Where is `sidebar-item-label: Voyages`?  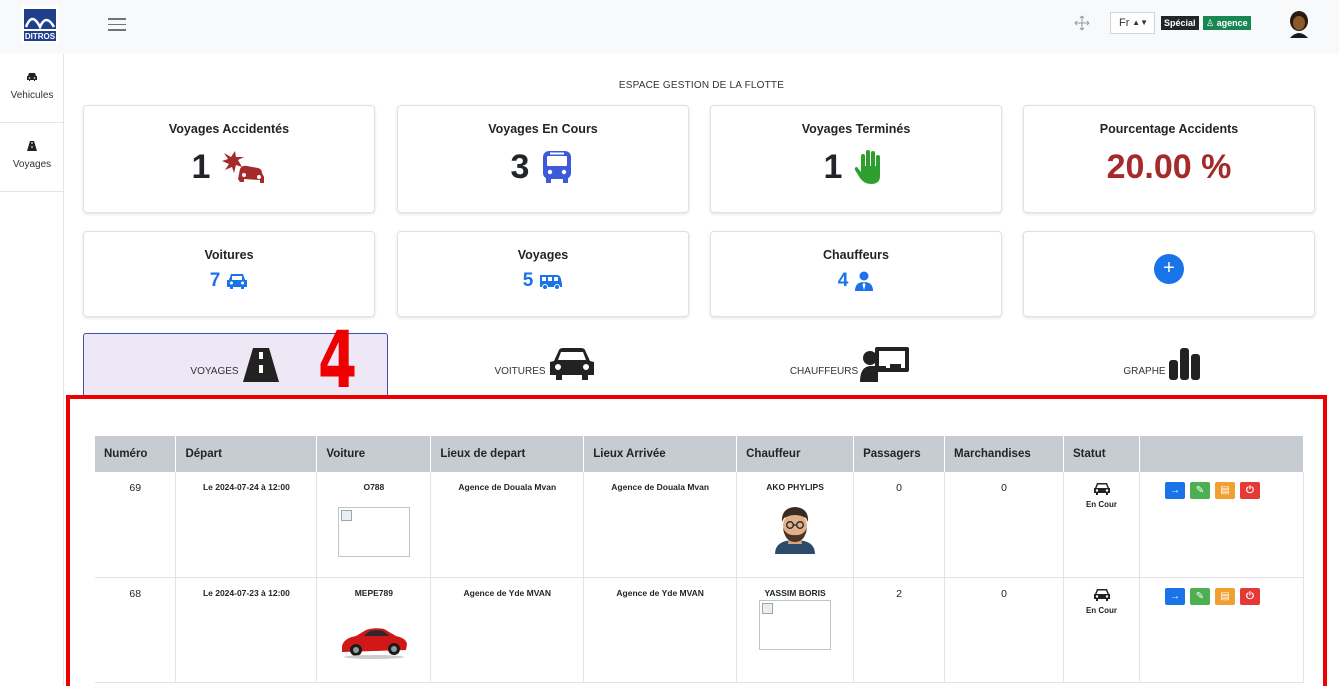
sidebar-item-label: Voyages is located at coordinates (32, 164).